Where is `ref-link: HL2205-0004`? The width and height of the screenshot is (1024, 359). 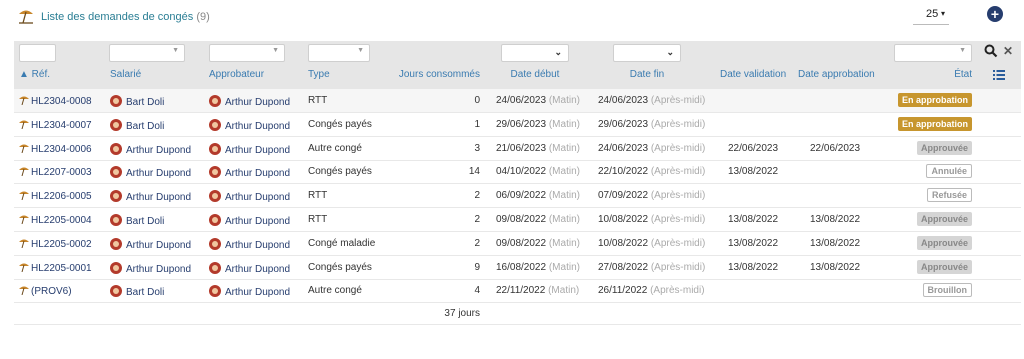 ref-link: HL2205-0004 is located at coordinates (55, 220).